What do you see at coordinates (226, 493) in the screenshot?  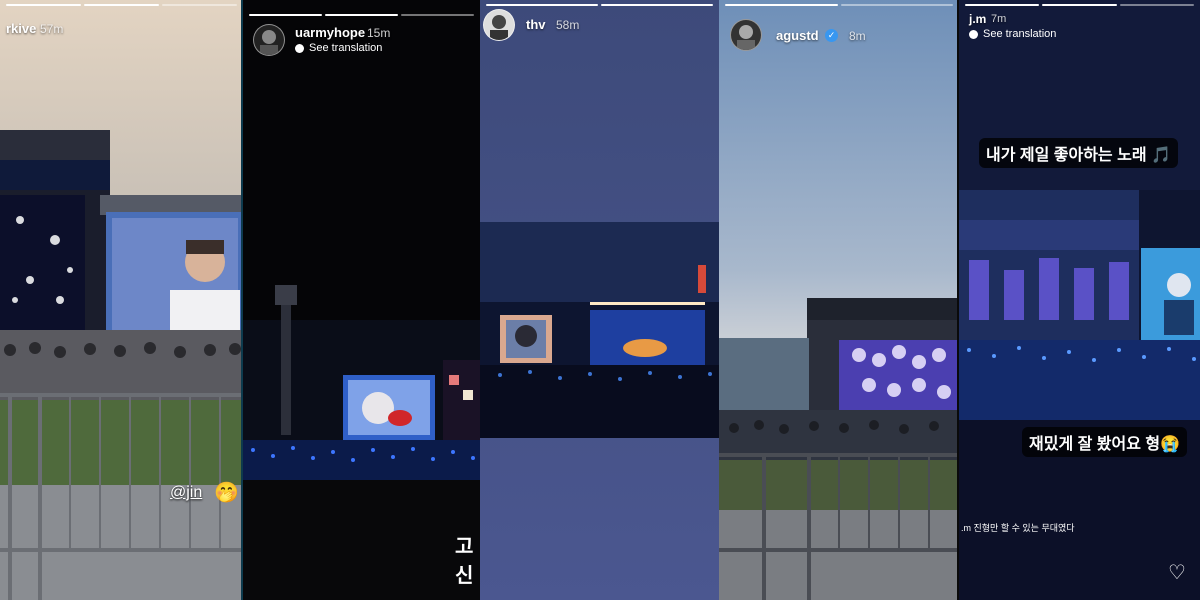 I see `emoji-sticker: 🤭` at bounding box center [226, 493].